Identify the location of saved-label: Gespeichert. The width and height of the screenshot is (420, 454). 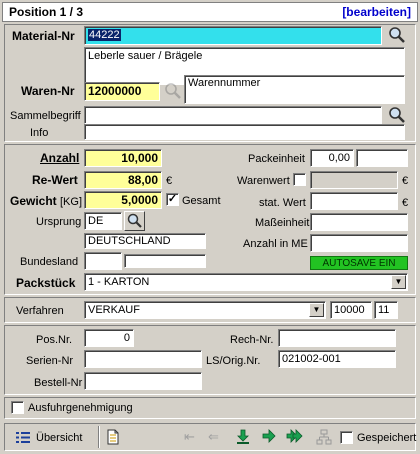
(387, 438).